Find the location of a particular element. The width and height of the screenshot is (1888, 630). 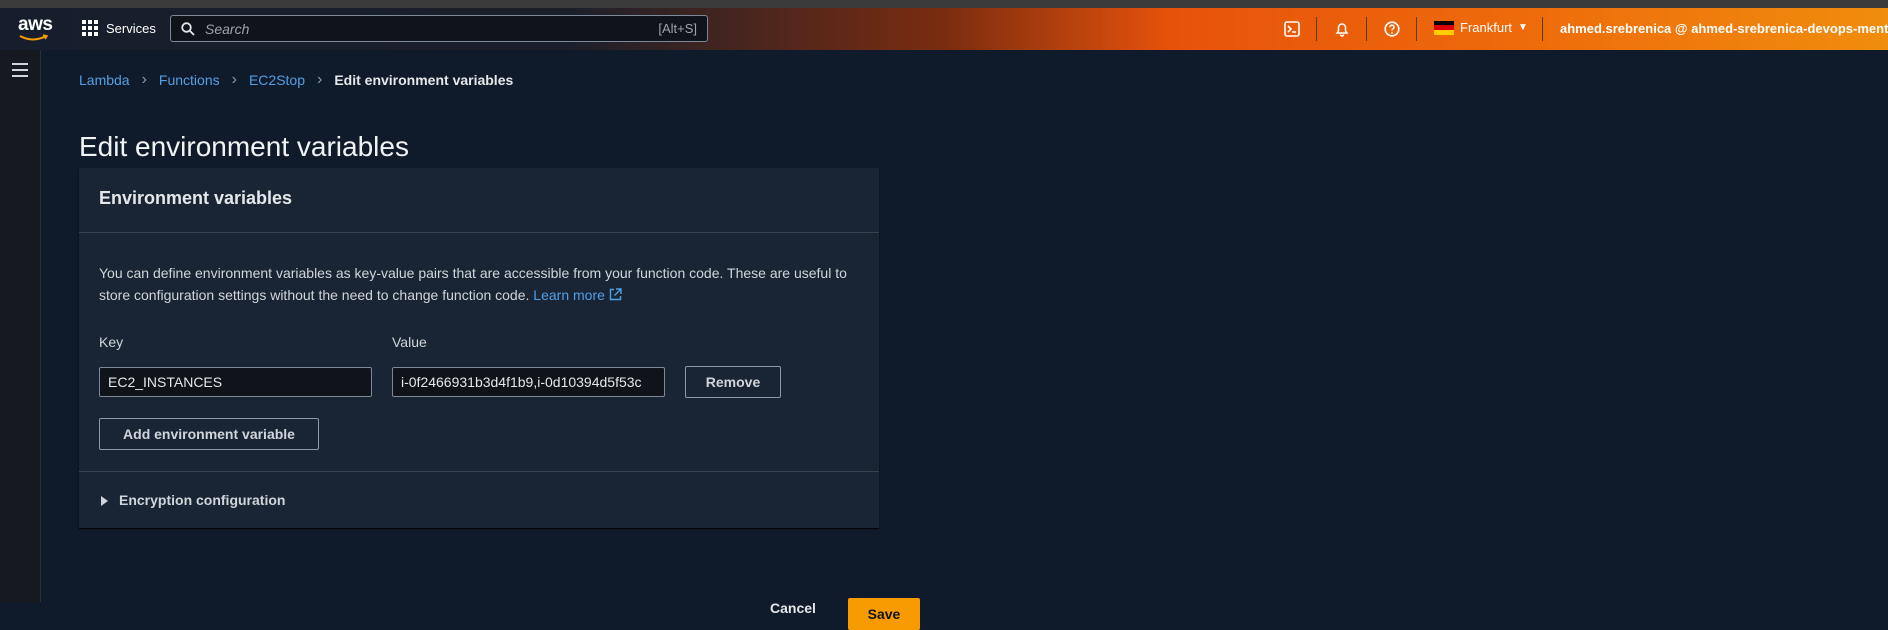

search-box: [Alt+S] is located at coordinates (439, 28).